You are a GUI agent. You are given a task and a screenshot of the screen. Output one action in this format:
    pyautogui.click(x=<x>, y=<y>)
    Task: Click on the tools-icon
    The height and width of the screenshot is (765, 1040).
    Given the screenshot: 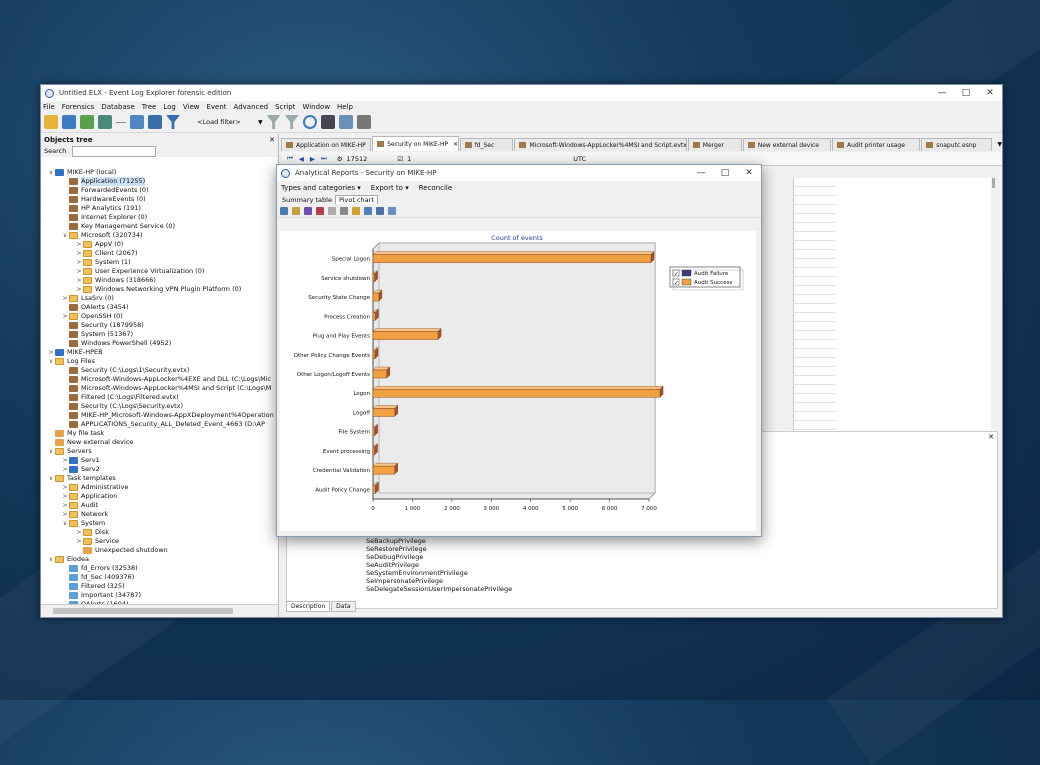 What is the action you would take?
    pyautogui.click(x=344, y=210)
    